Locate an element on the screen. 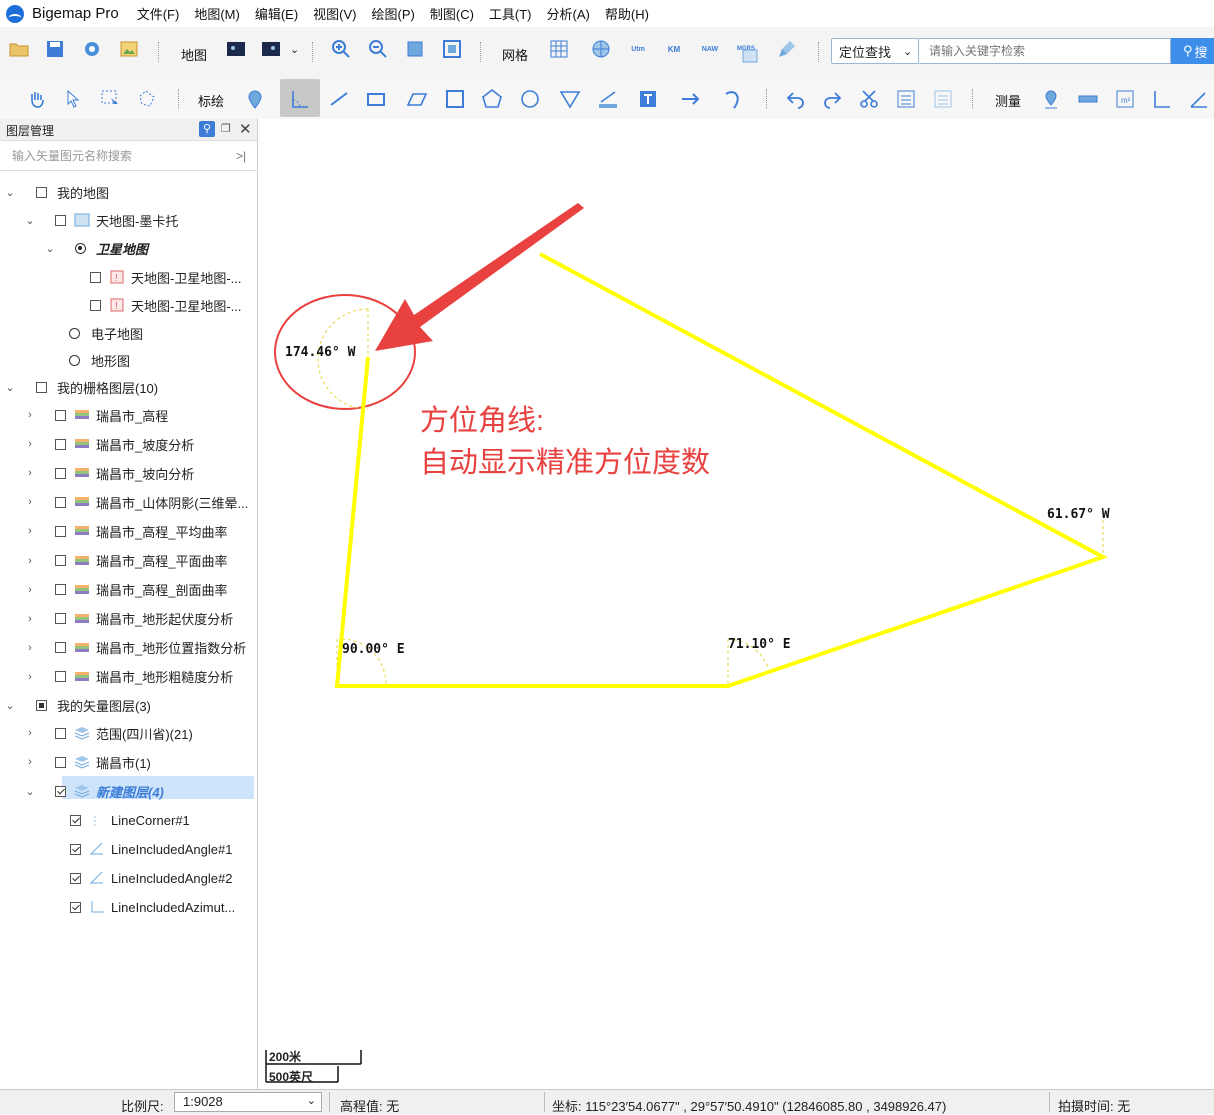  marker-pin-icon is located at coordinates (255, 99).